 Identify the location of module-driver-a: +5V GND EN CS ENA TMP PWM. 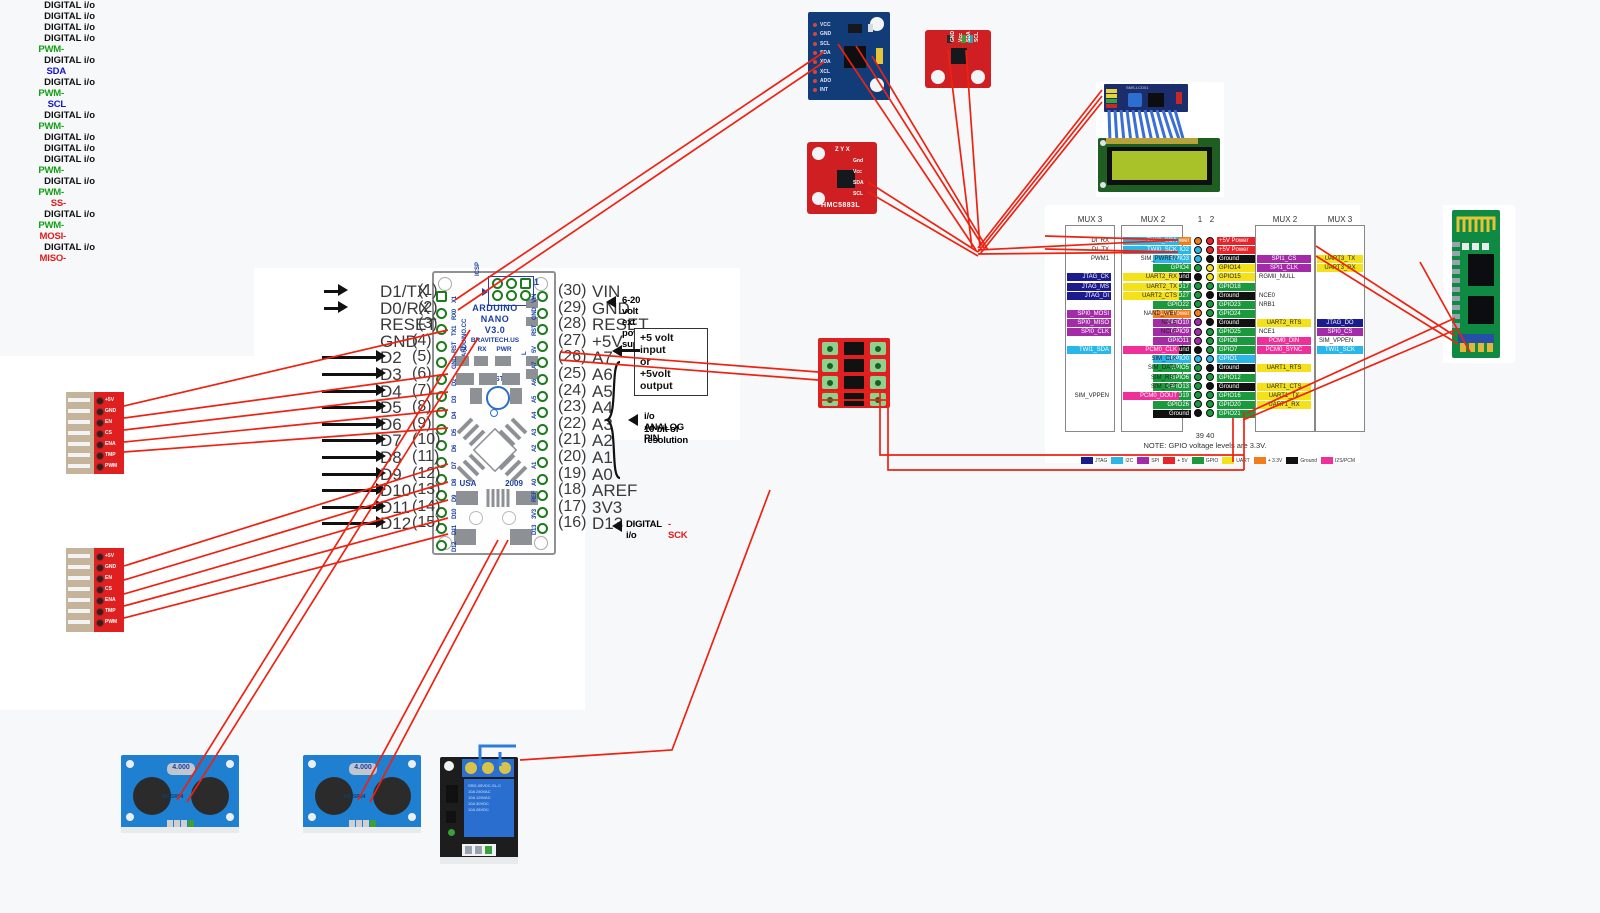
(95, 433).